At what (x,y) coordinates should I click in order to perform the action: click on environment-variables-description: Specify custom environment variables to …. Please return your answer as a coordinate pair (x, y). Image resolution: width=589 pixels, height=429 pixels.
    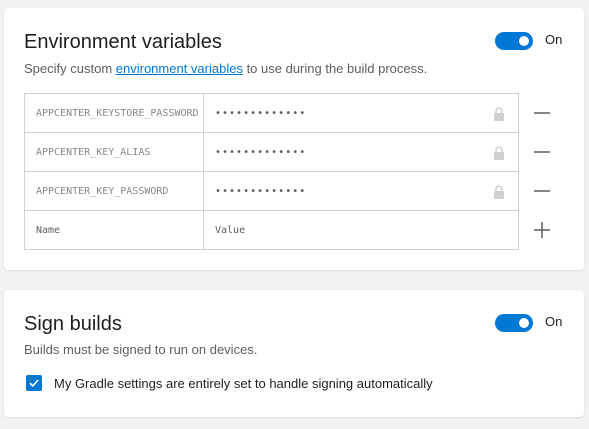
    Looking at the image, I should click on (225, 68).